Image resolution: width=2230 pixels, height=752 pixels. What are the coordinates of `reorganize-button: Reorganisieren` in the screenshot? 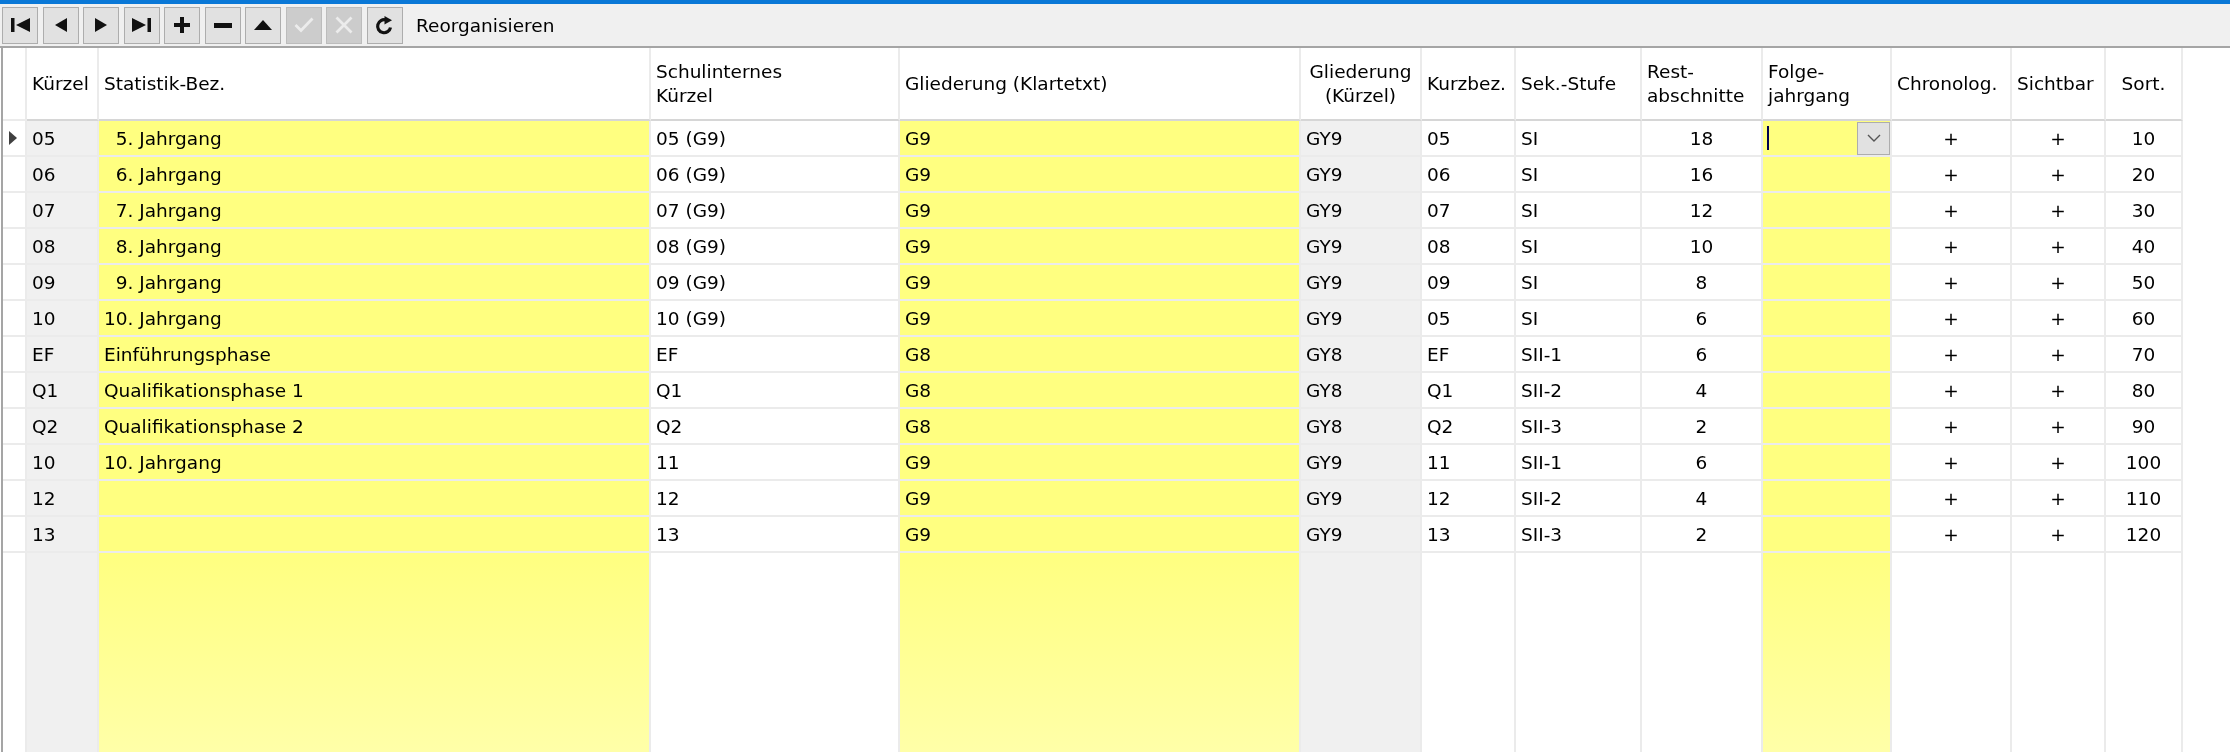 It's located at (485, 25).